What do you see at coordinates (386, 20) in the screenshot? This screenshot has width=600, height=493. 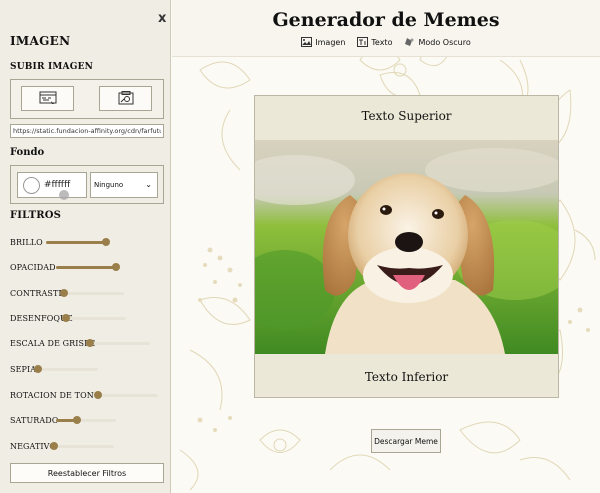 I see `app-title: Generador de Memes` at bounding box center [386, 20].